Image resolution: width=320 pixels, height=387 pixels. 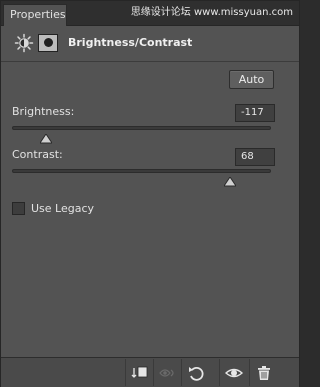 I want to click on tab-properties: Properties, so click(x=35, y=15).